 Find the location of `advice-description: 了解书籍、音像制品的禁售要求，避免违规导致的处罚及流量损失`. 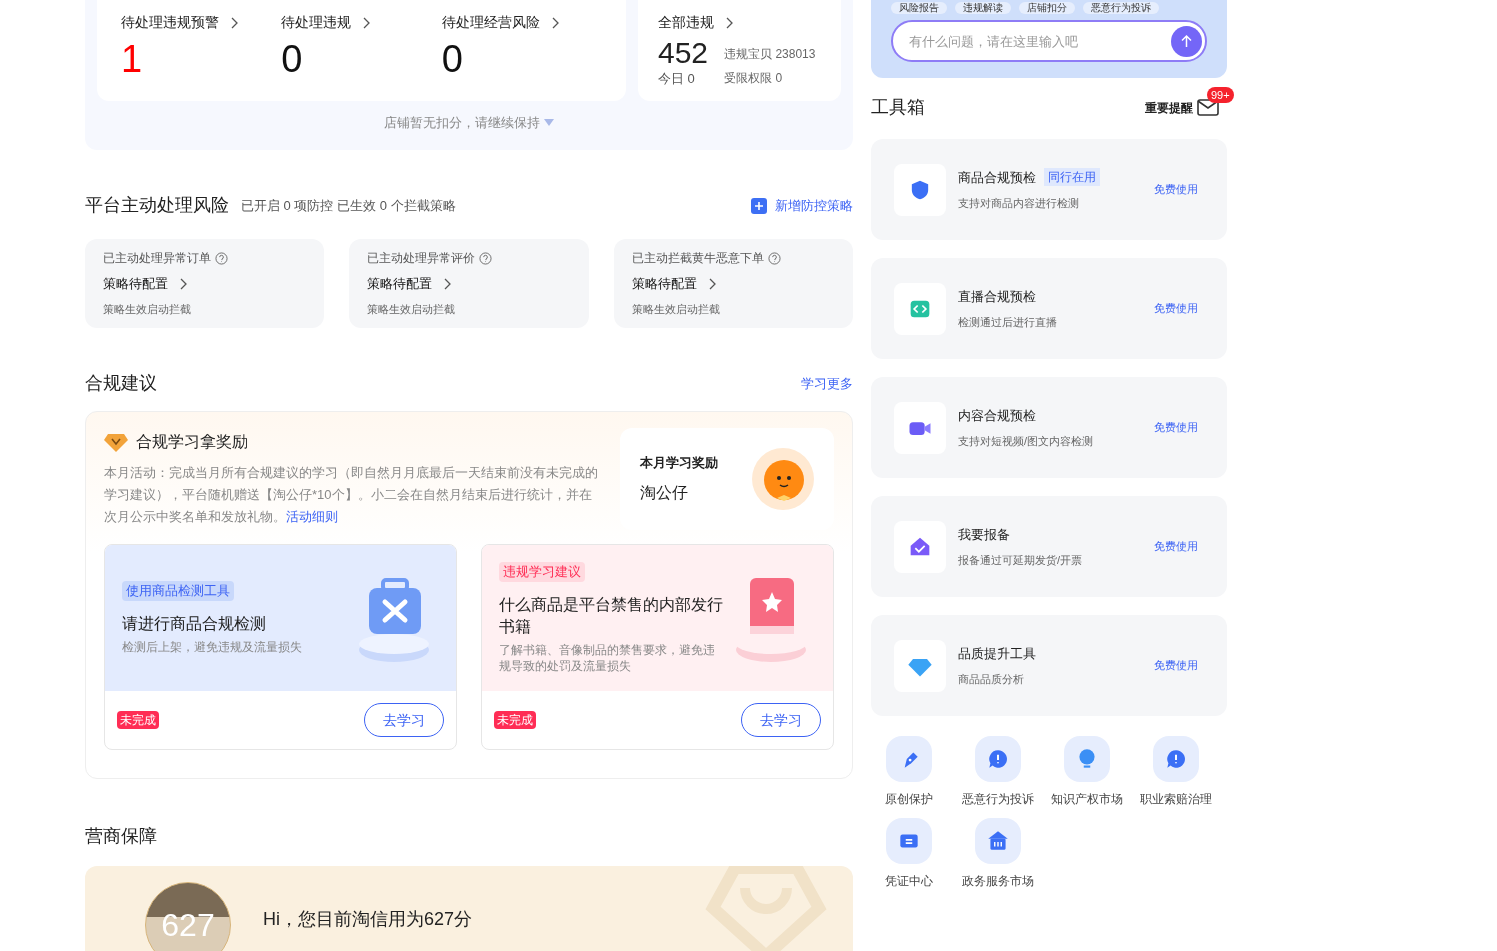

advice-description: 了解书籍、音像制品的禁售要求，避免违规导致的处罚及流量损失 is located at coordinates (607, 657).